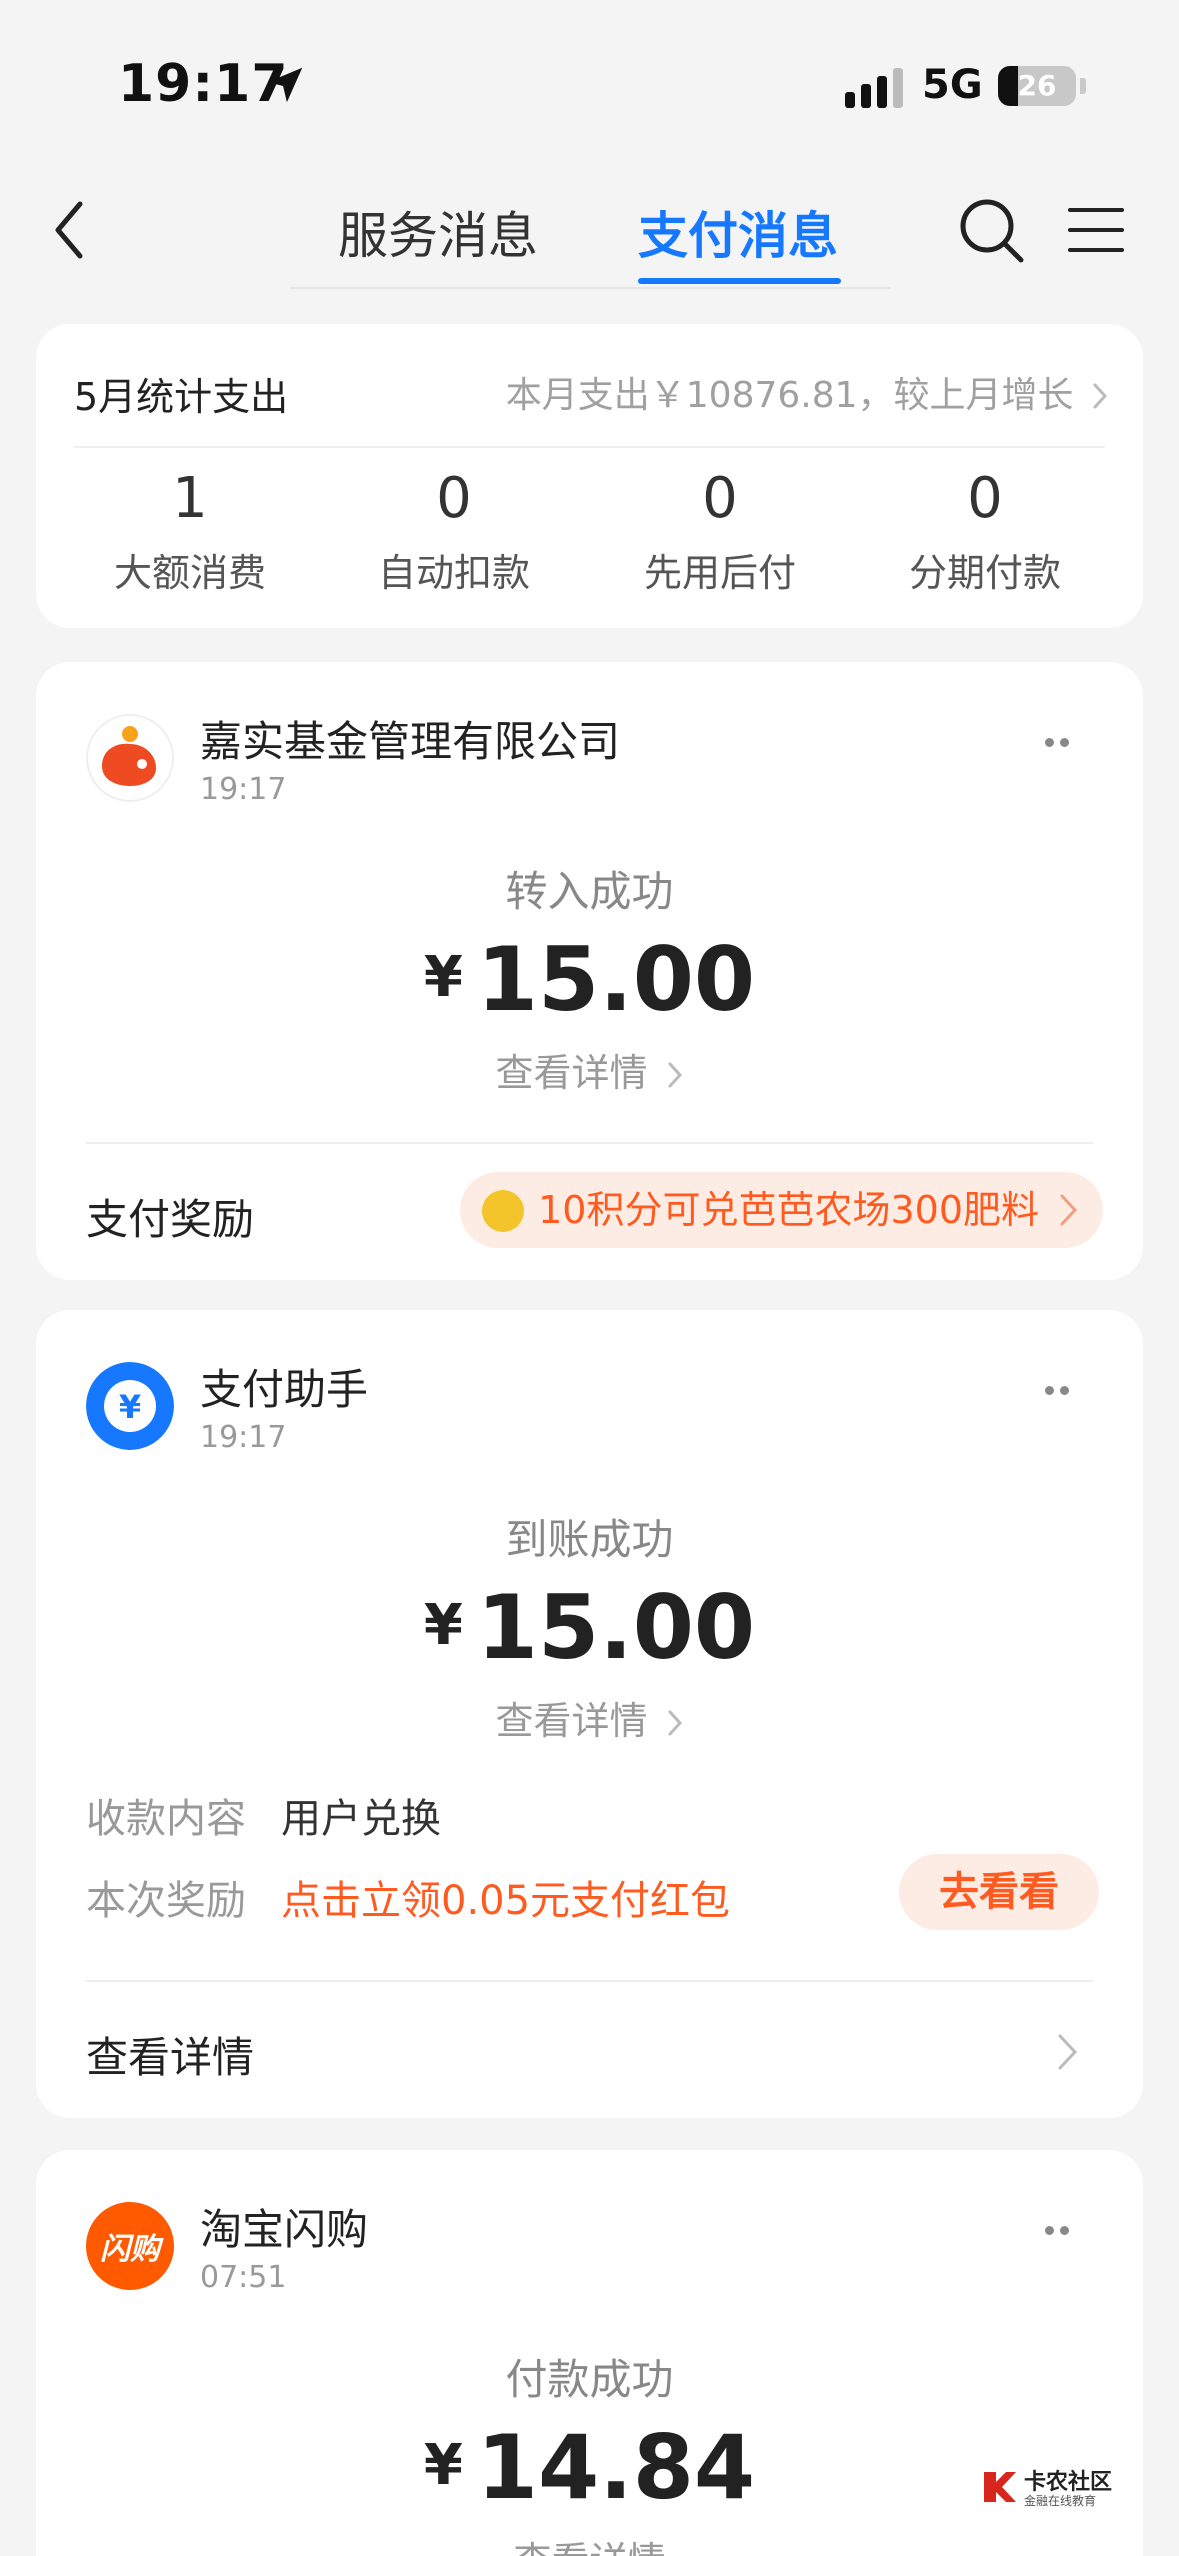  I want to click on amount-value: 14.84, so click(616, 2467).